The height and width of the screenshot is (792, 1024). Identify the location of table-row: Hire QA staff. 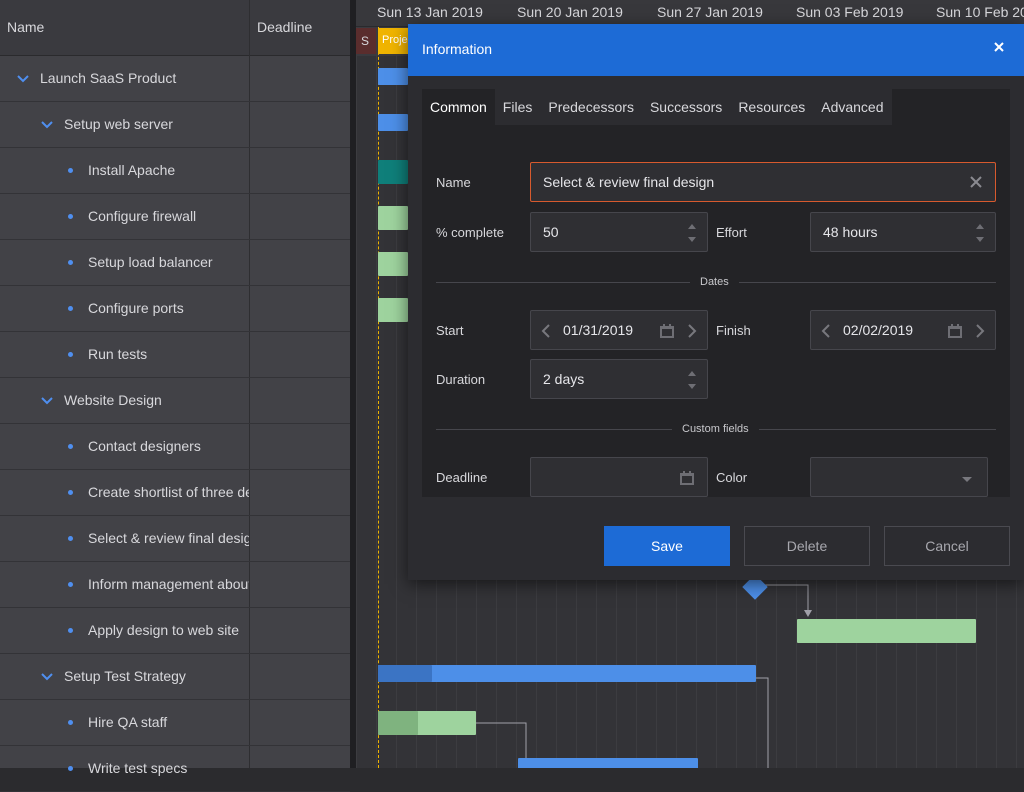
(175, 723).